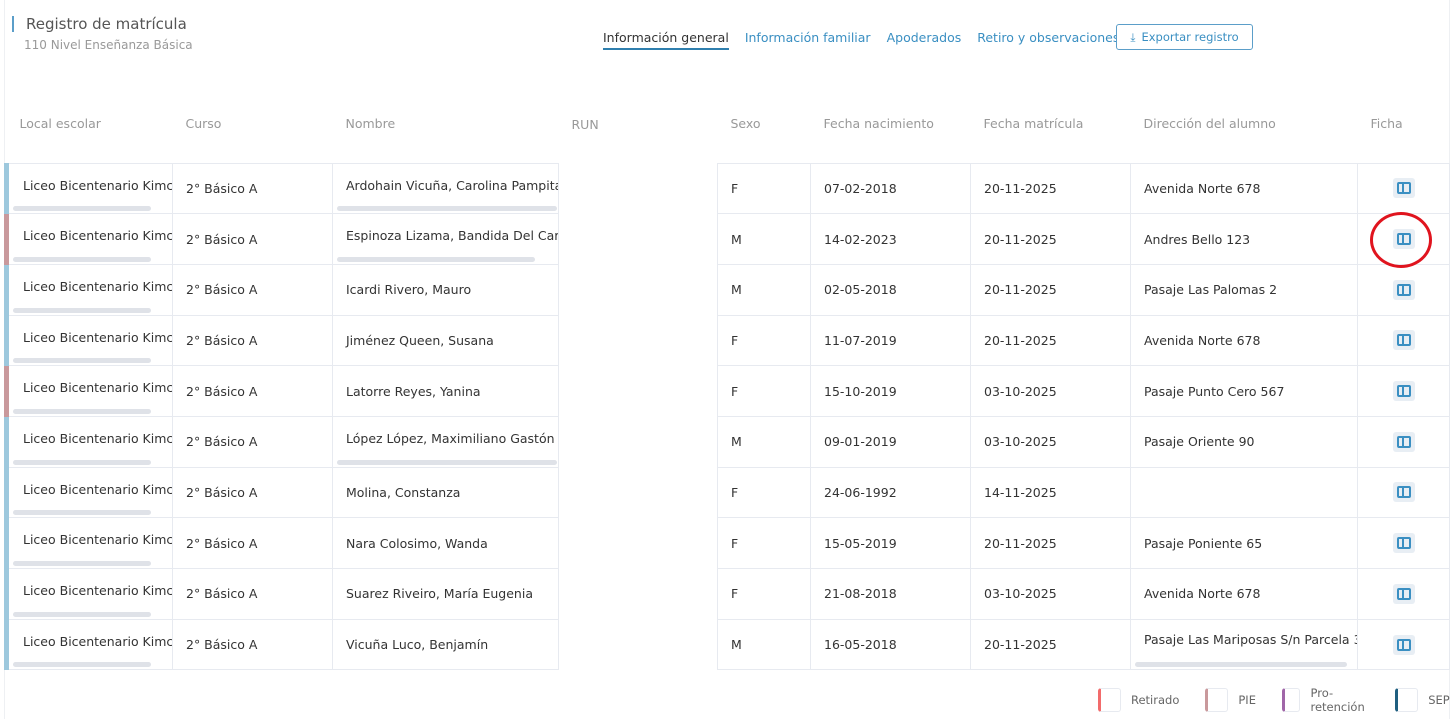 The image size is (1454, 719). I want to click on nombre-value: Icardi Rivero, Mauro, so click(409, 290).